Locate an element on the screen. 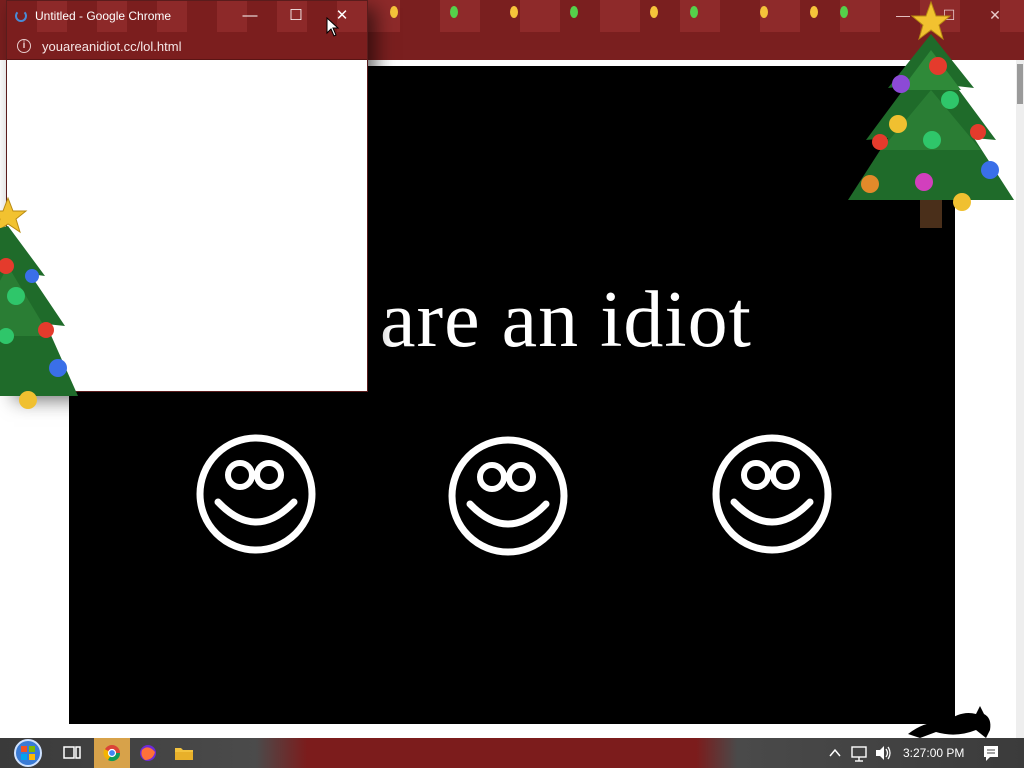 This screenshot has width=1024, height=768. task-view-icon is located at coordinates (72, 753).